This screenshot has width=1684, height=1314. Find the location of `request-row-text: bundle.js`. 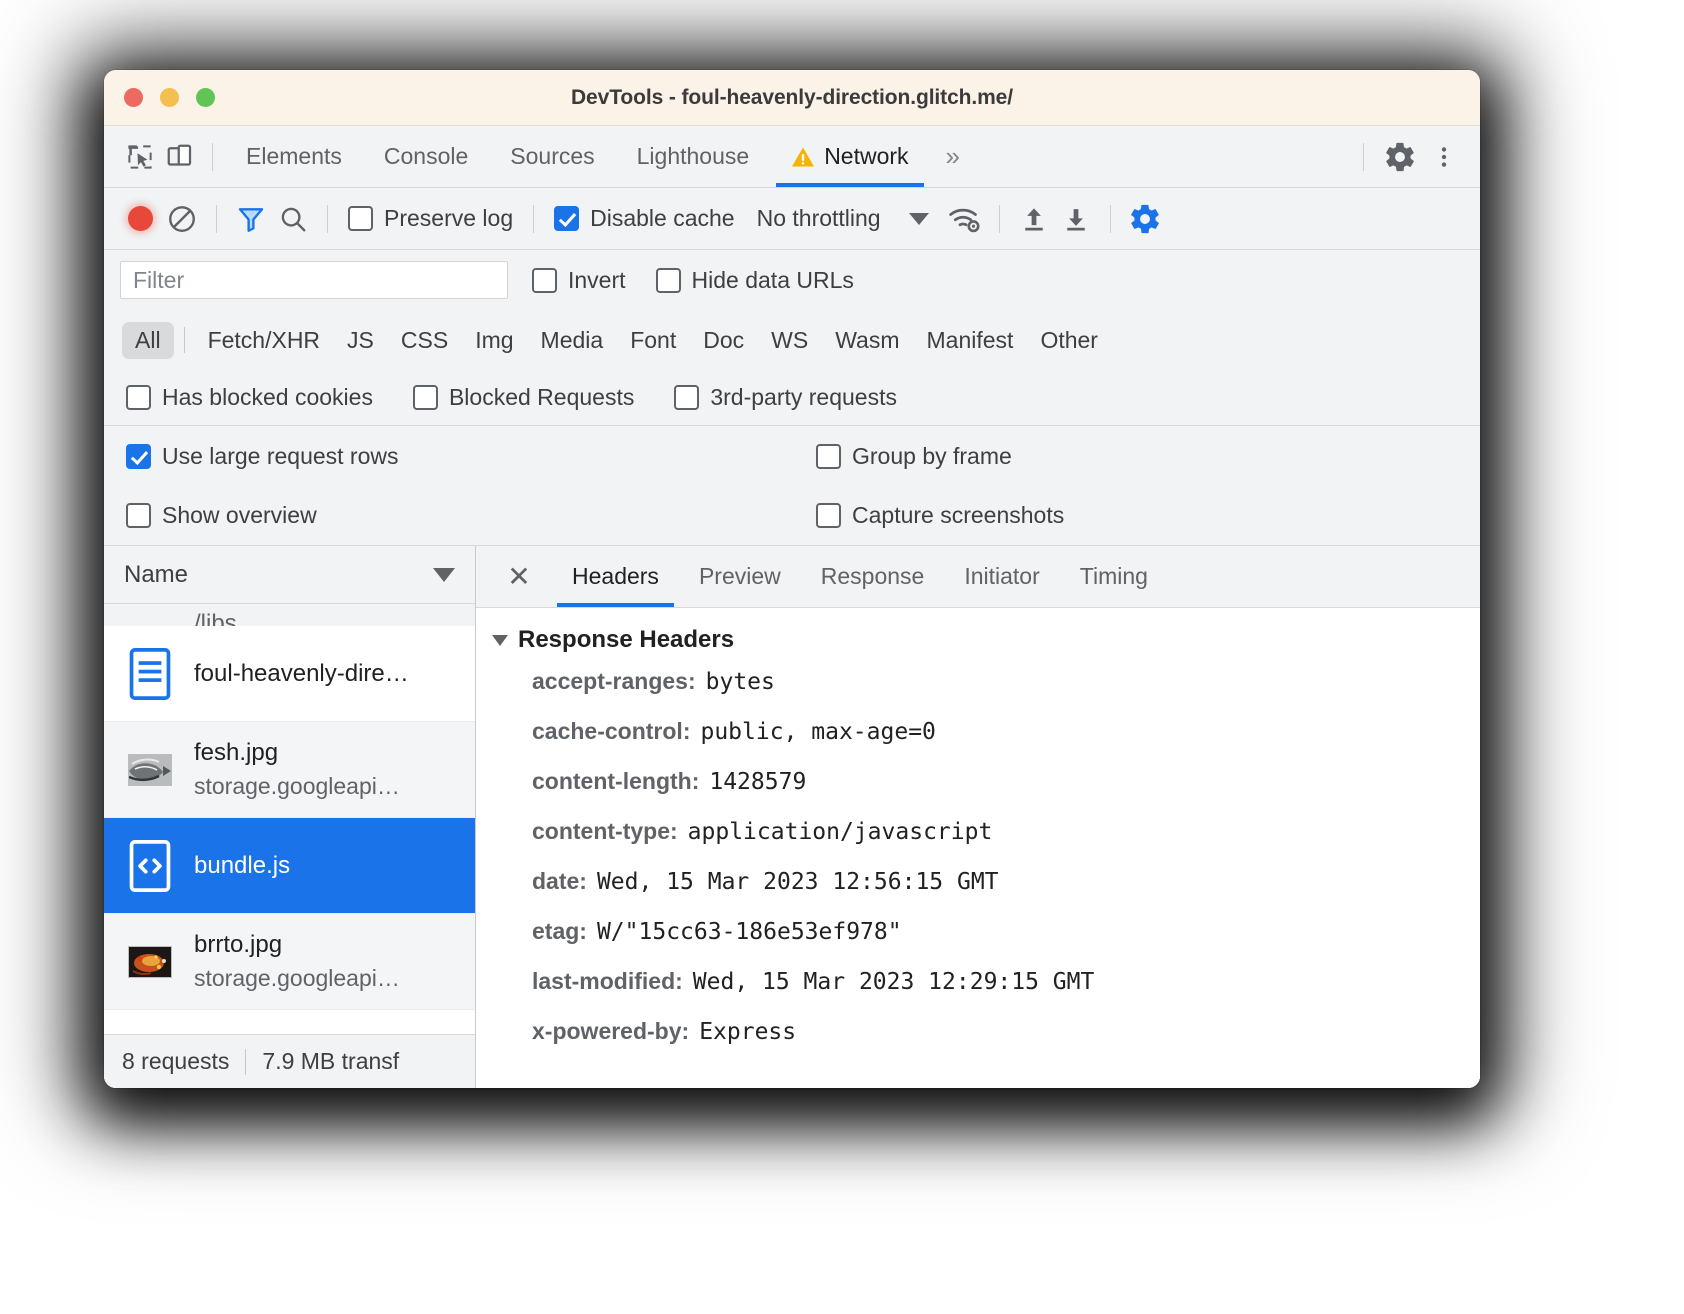

request-row-text: bundle.js is located at coordinates (242, 866).